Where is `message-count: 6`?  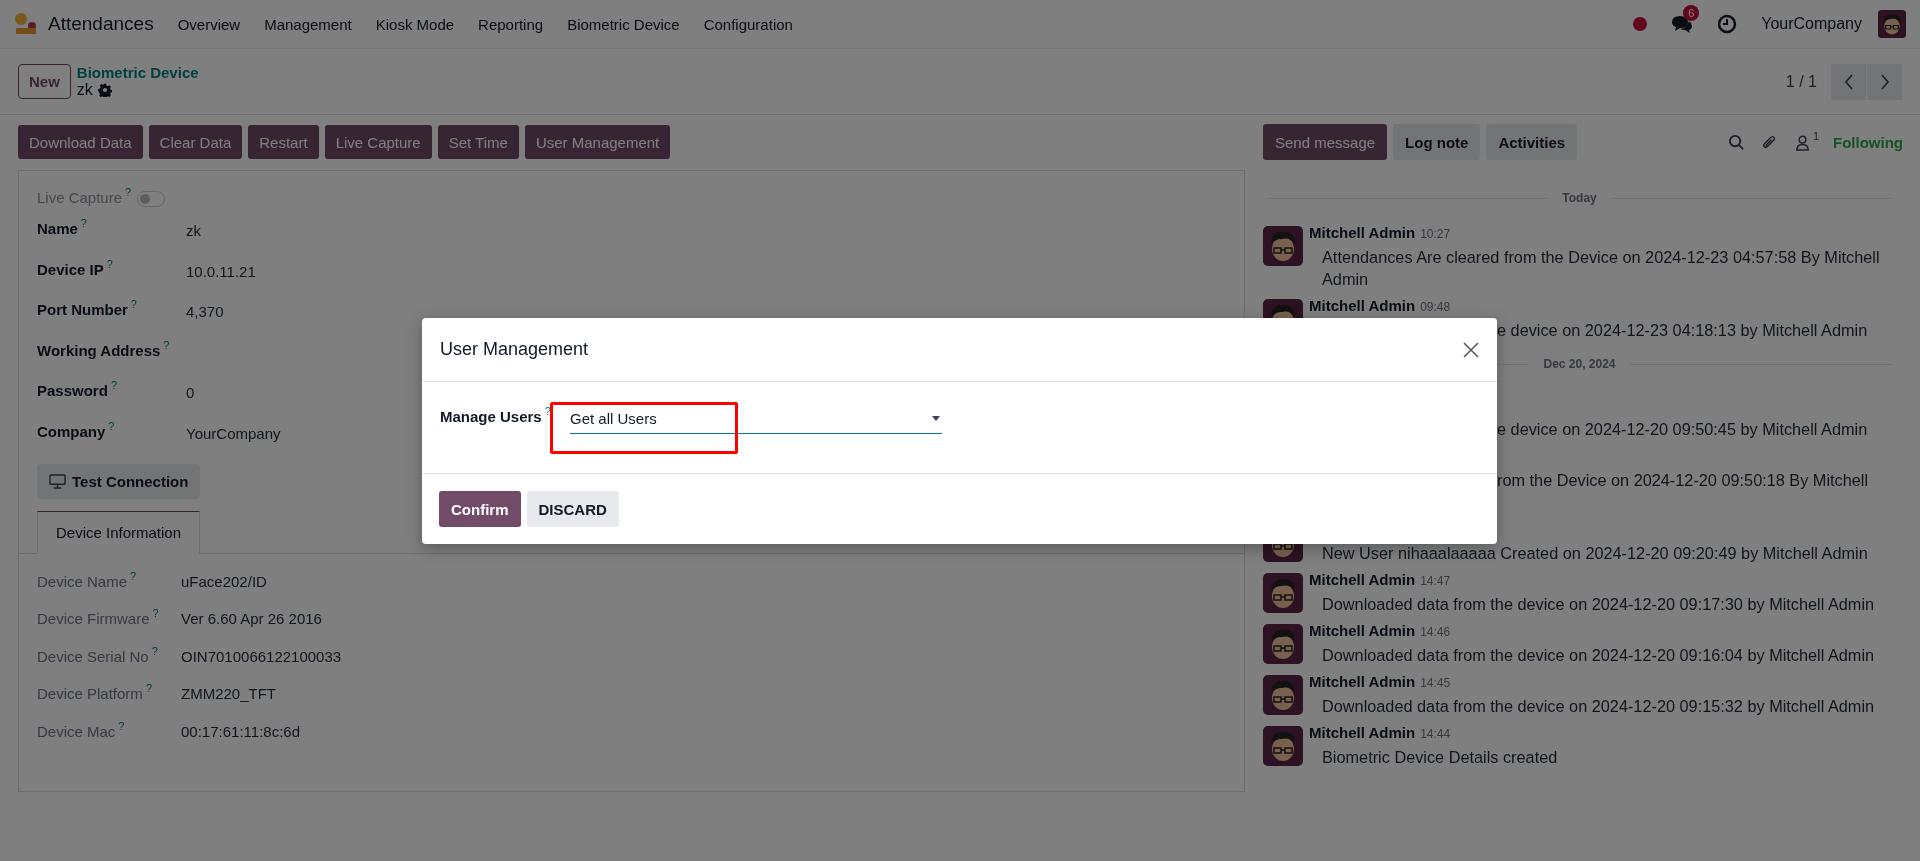 message-count: 6 is located at coordinates (1691, 13).